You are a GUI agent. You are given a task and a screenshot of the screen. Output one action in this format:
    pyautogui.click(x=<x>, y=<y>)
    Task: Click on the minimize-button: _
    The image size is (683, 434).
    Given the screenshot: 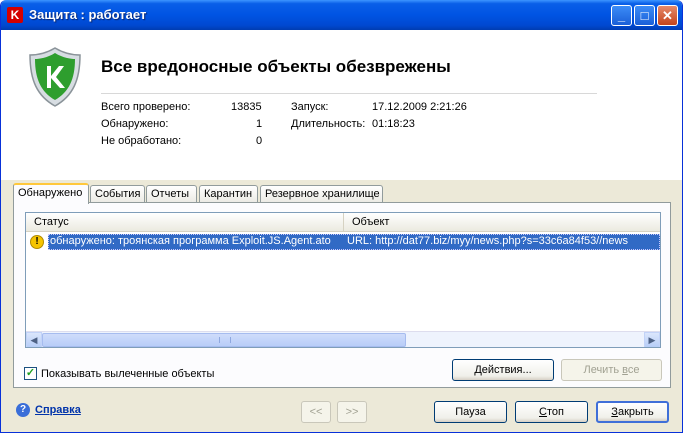 What is the action you would take?
    pyautogui.click(x=621, y=15)
    